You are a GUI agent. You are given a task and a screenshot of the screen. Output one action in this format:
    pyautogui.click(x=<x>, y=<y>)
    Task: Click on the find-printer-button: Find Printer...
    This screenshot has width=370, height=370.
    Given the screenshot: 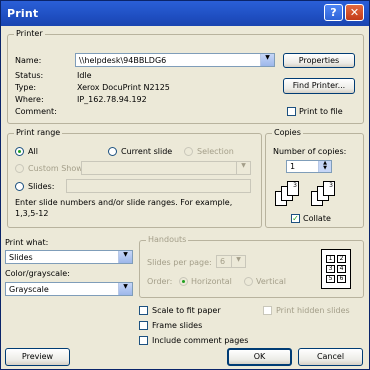 What is the action you would take?
    pyautogui.click(x=319, y=86)
    